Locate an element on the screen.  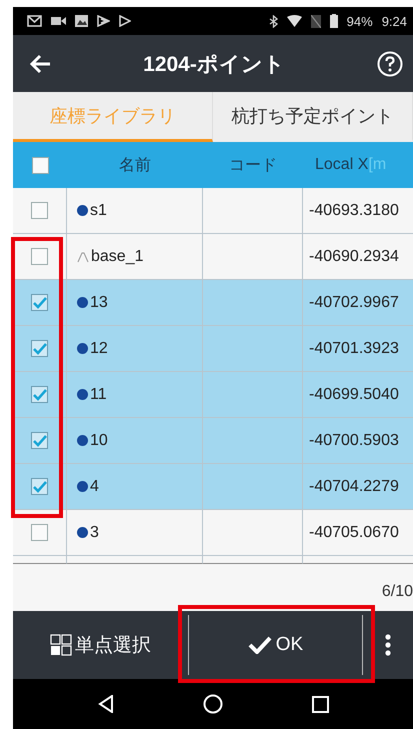
point-name: s1 is located at coordinates (98, 211).